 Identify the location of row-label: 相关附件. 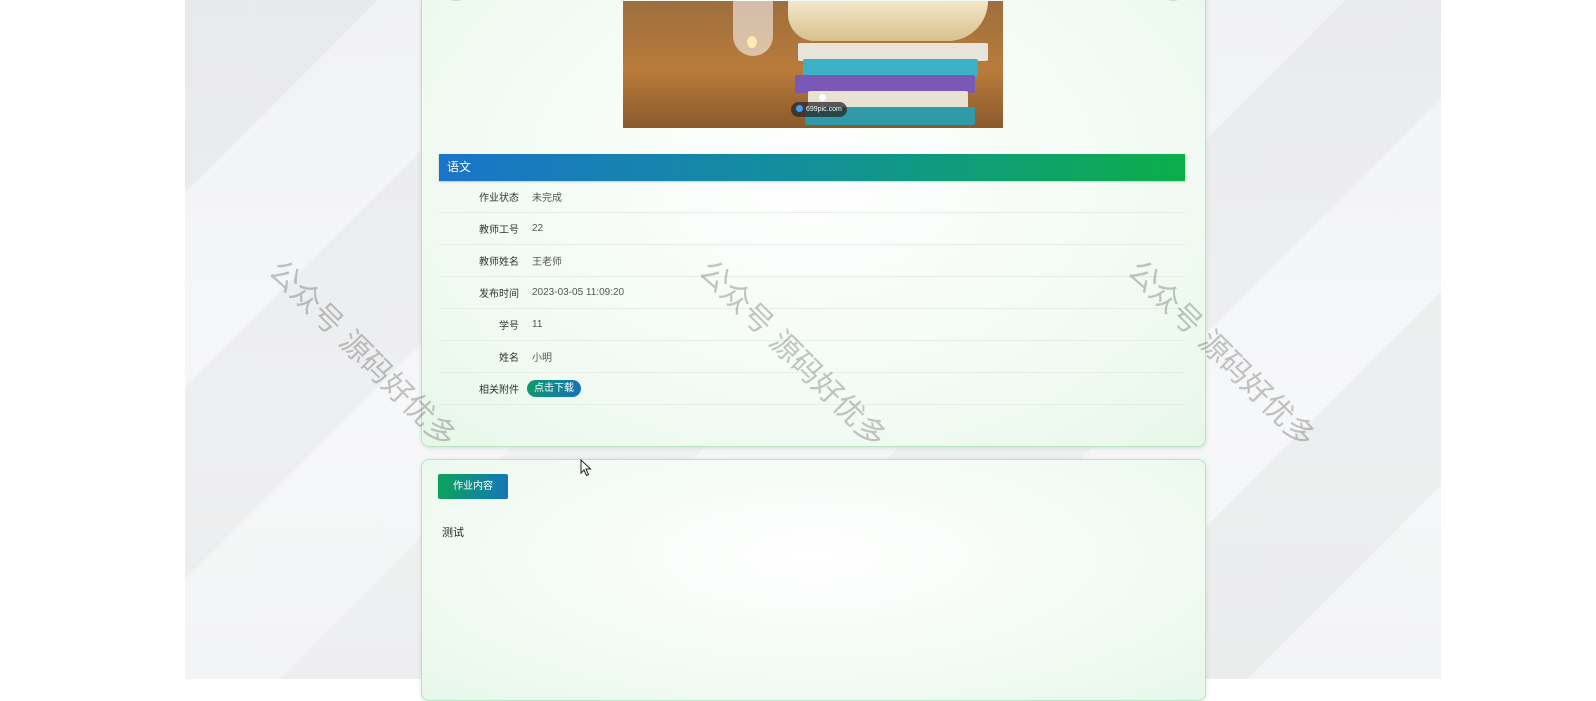
(499, 390).